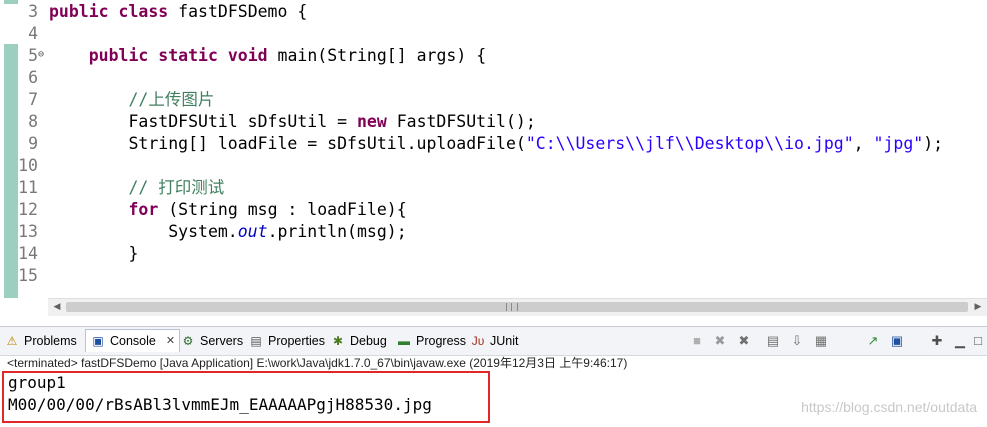 The height and width of the screenshot is (427, 987). I want to click on line-number: 9, so click(33, 143).